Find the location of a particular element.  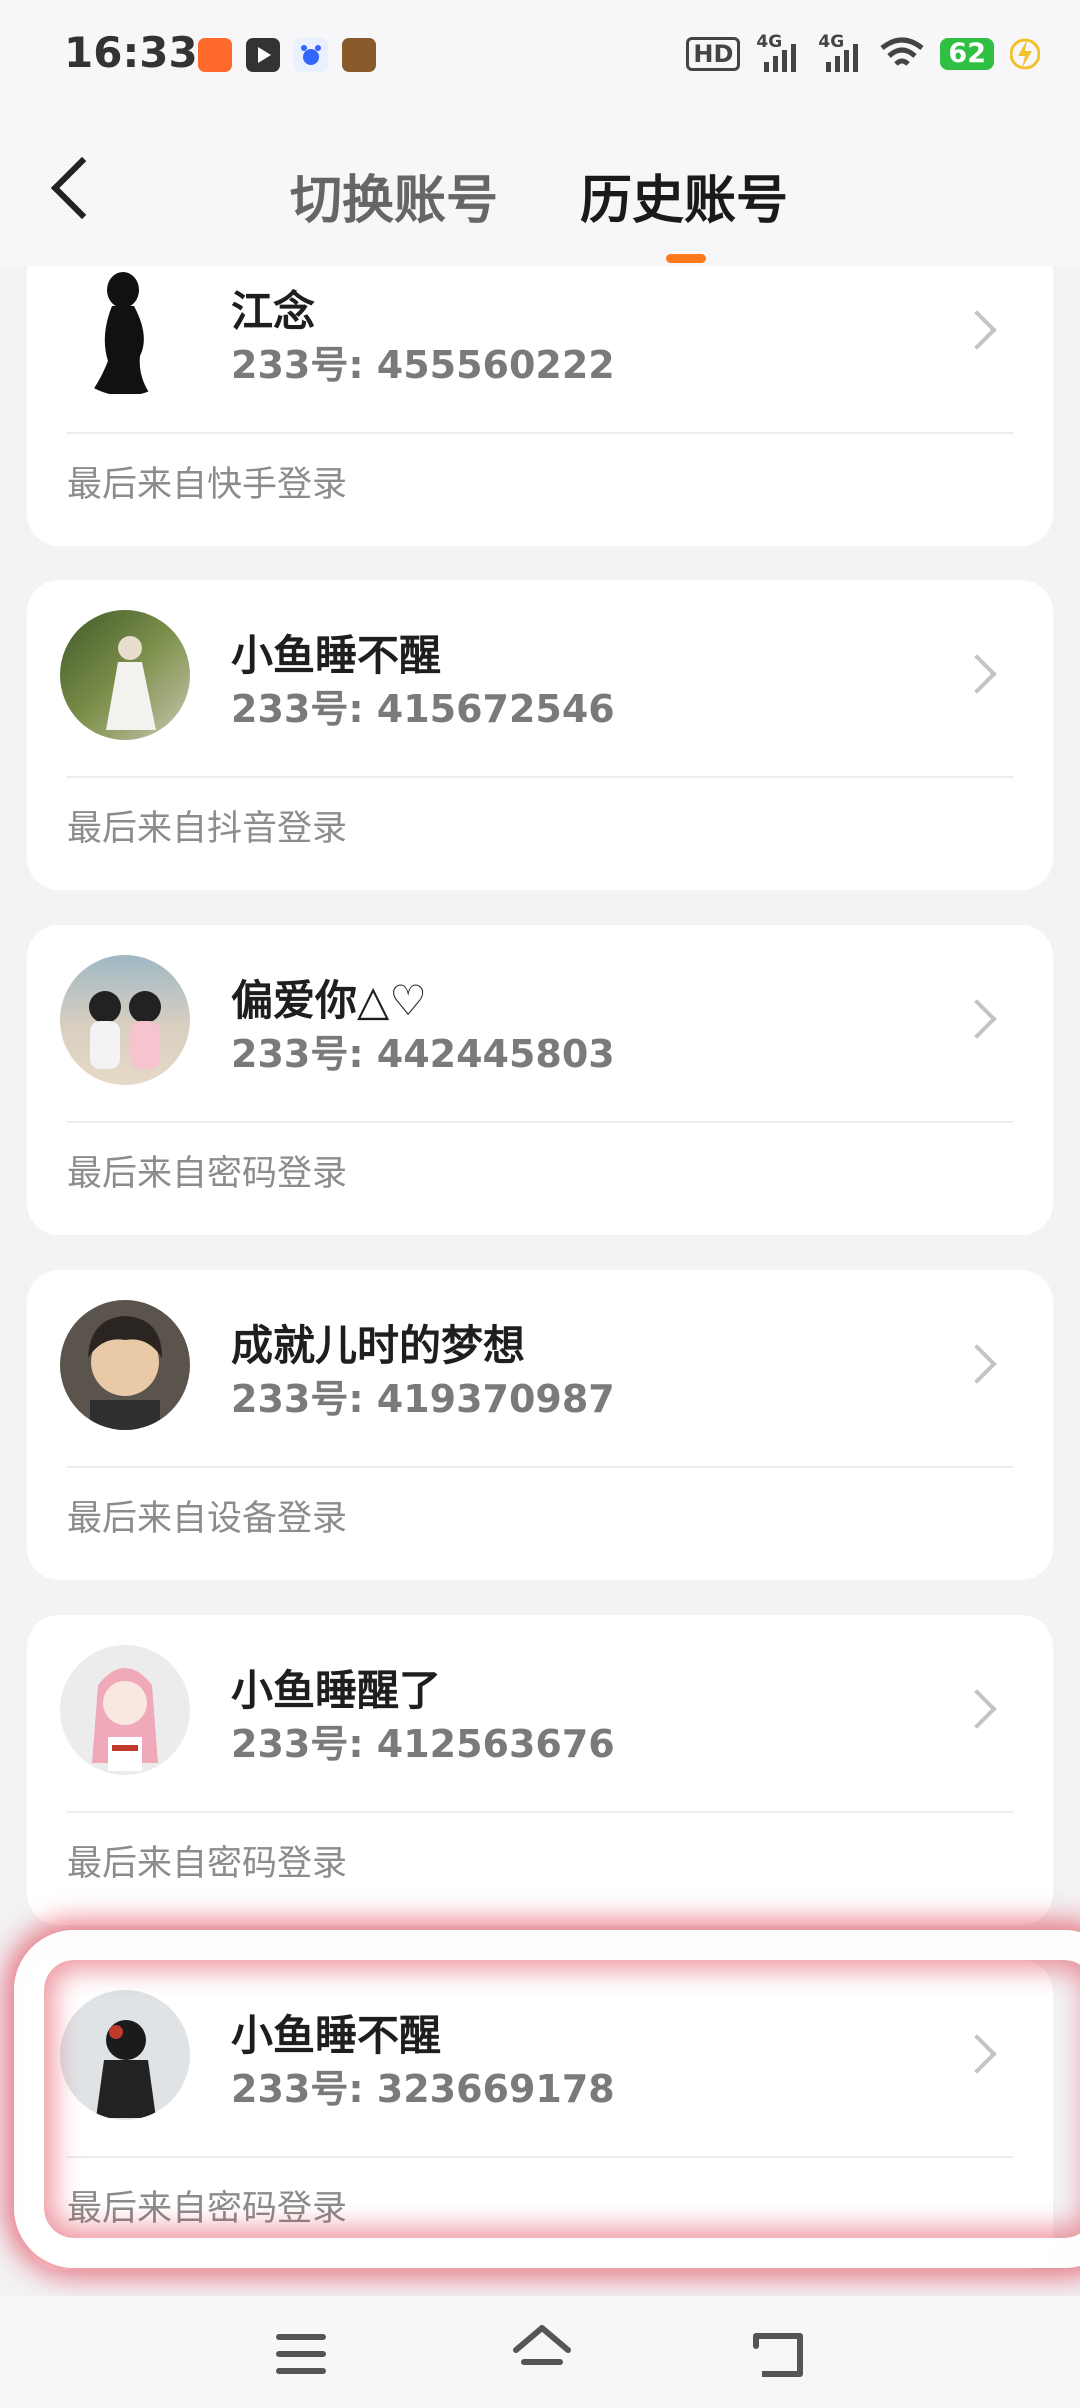

system-nav-bar is located at coordinates (540, 2352).